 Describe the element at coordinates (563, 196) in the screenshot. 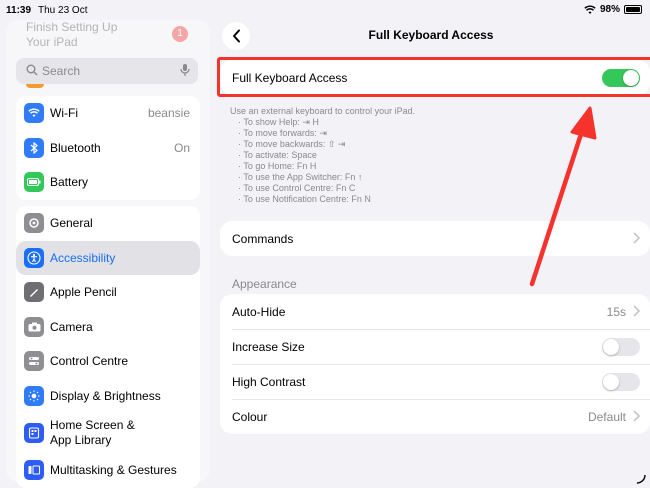

I see `annotation-arrow` at that location.